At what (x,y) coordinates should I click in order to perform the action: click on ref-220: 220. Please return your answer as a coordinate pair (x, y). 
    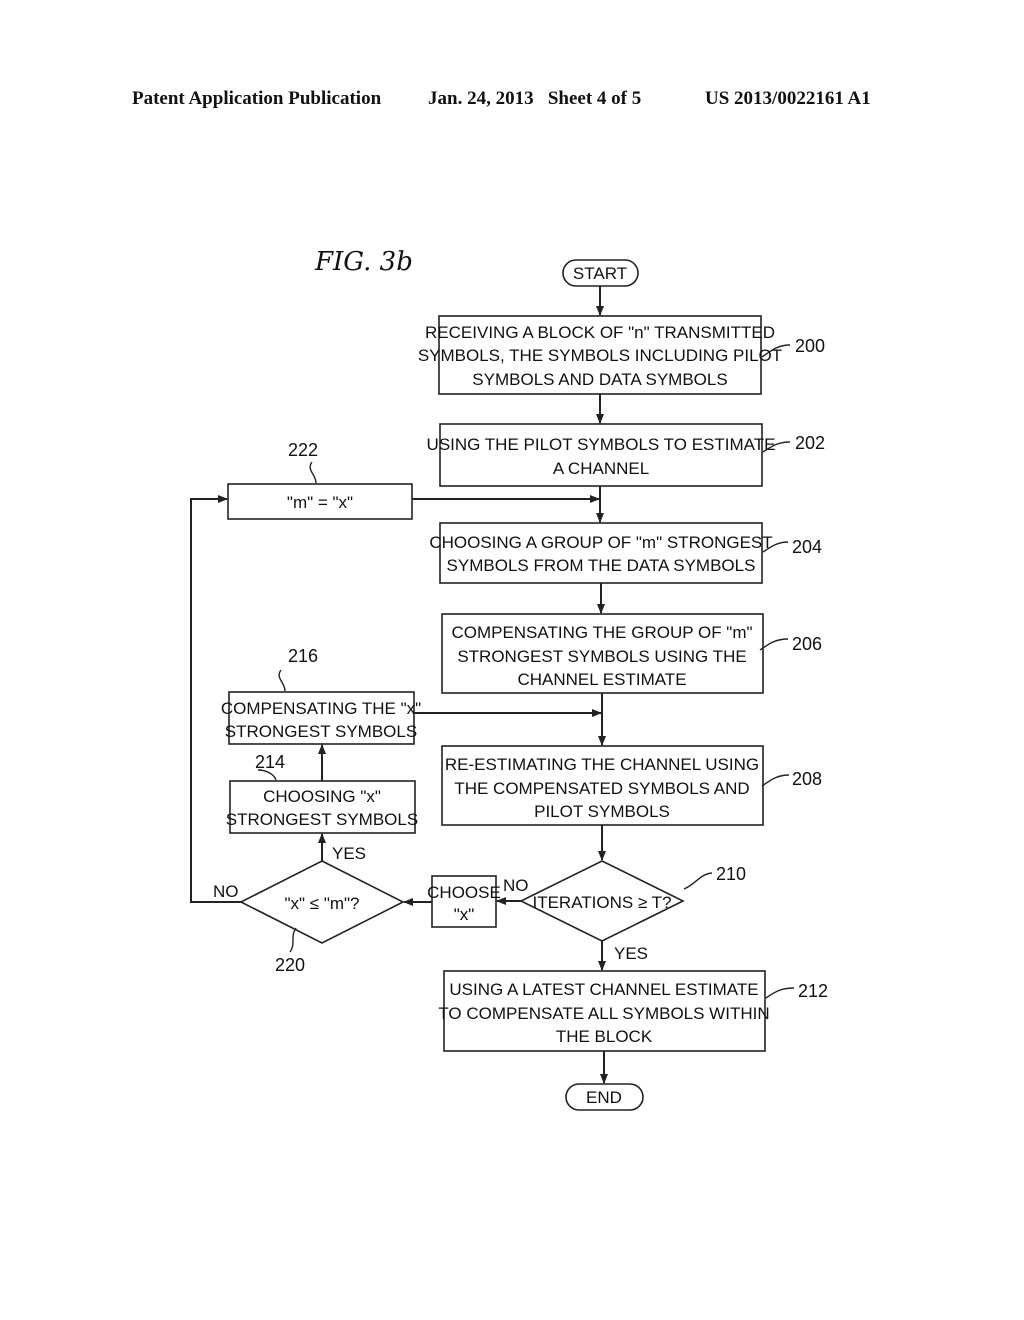
    Looking at the image, I should click on (290, 965).